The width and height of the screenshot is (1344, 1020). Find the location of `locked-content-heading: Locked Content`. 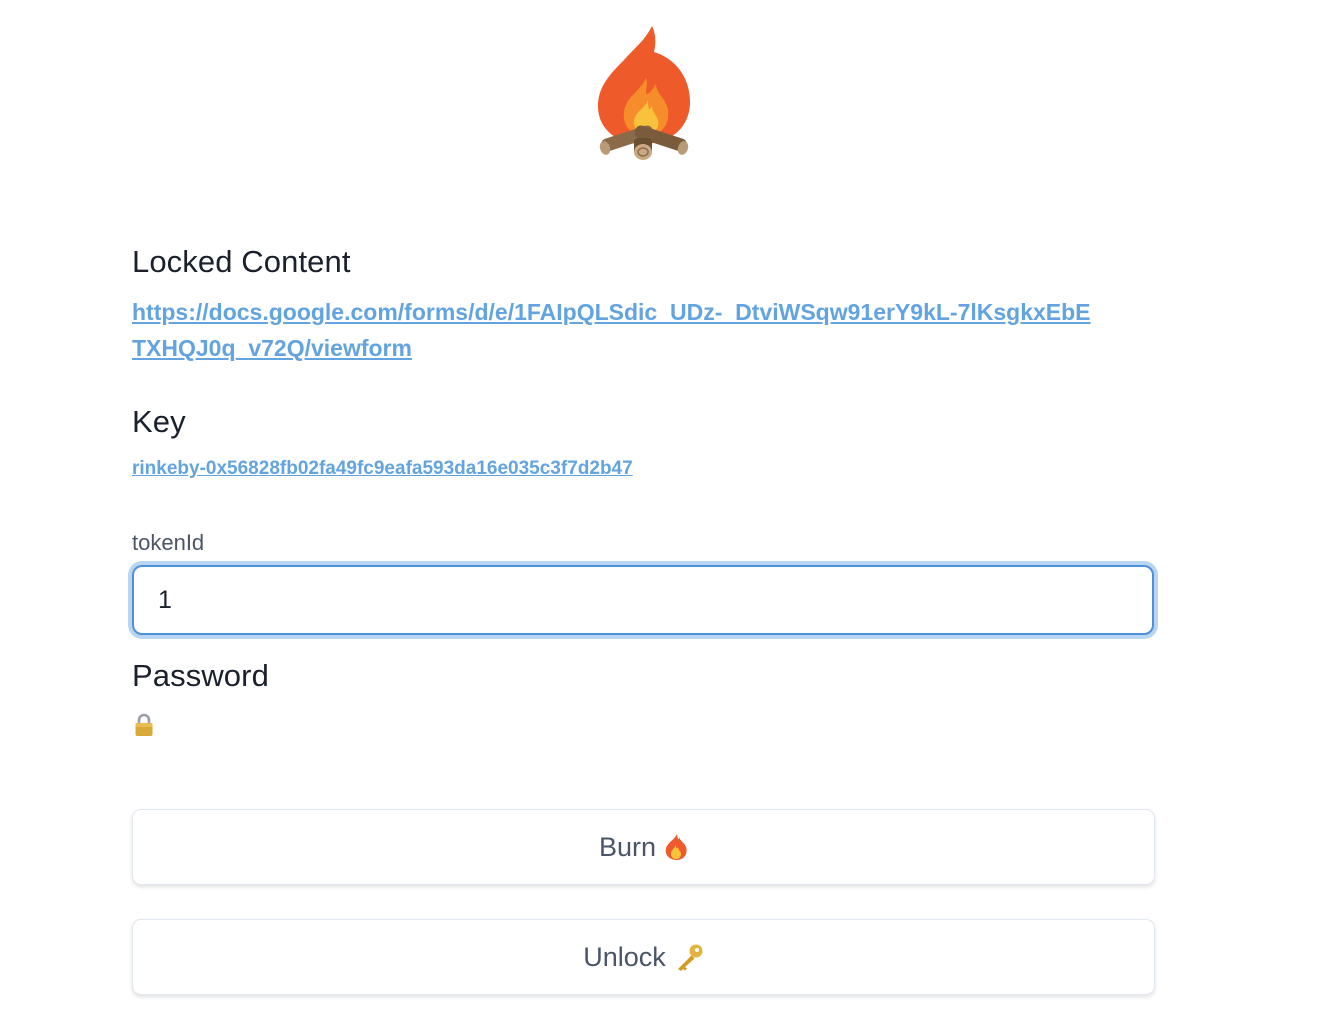

locked-content-heading: Locked Content is located at coordinates (241, 261).